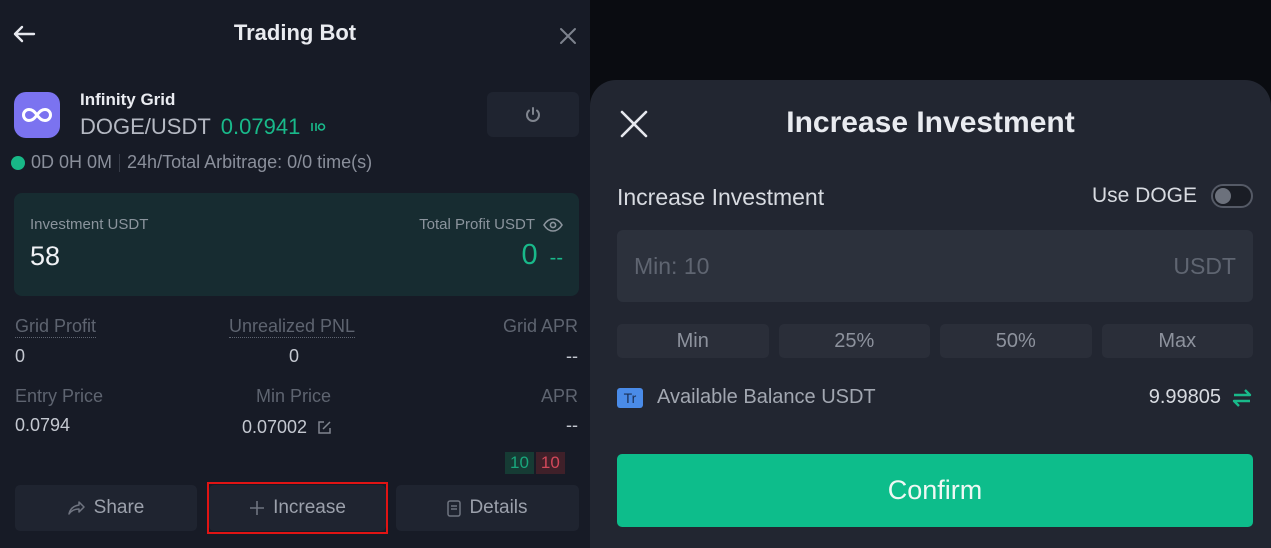 Image resolution: width=1271 pixels, height=548 pixels. I want to click on arbitrage-count: 24h/Total Arbitrage: 0/0 time(s), so click(250, 162).